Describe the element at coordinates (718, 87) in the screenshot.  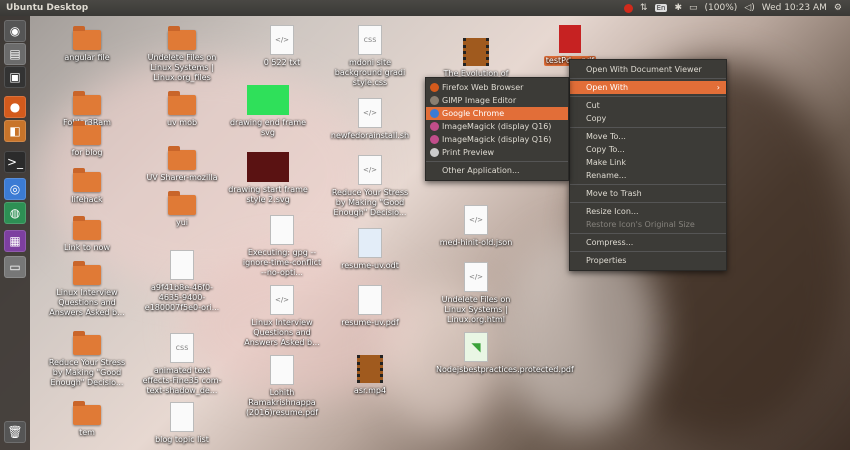
I see `chevron-right-icon: ›` at that location.